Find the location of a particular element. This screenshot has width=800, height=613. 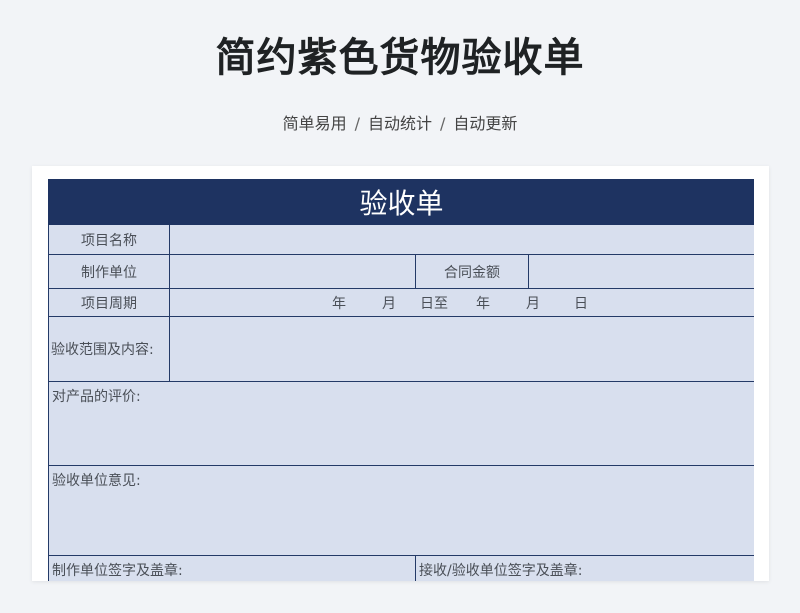

contract-amount-field is located at coordinates (640, 271).